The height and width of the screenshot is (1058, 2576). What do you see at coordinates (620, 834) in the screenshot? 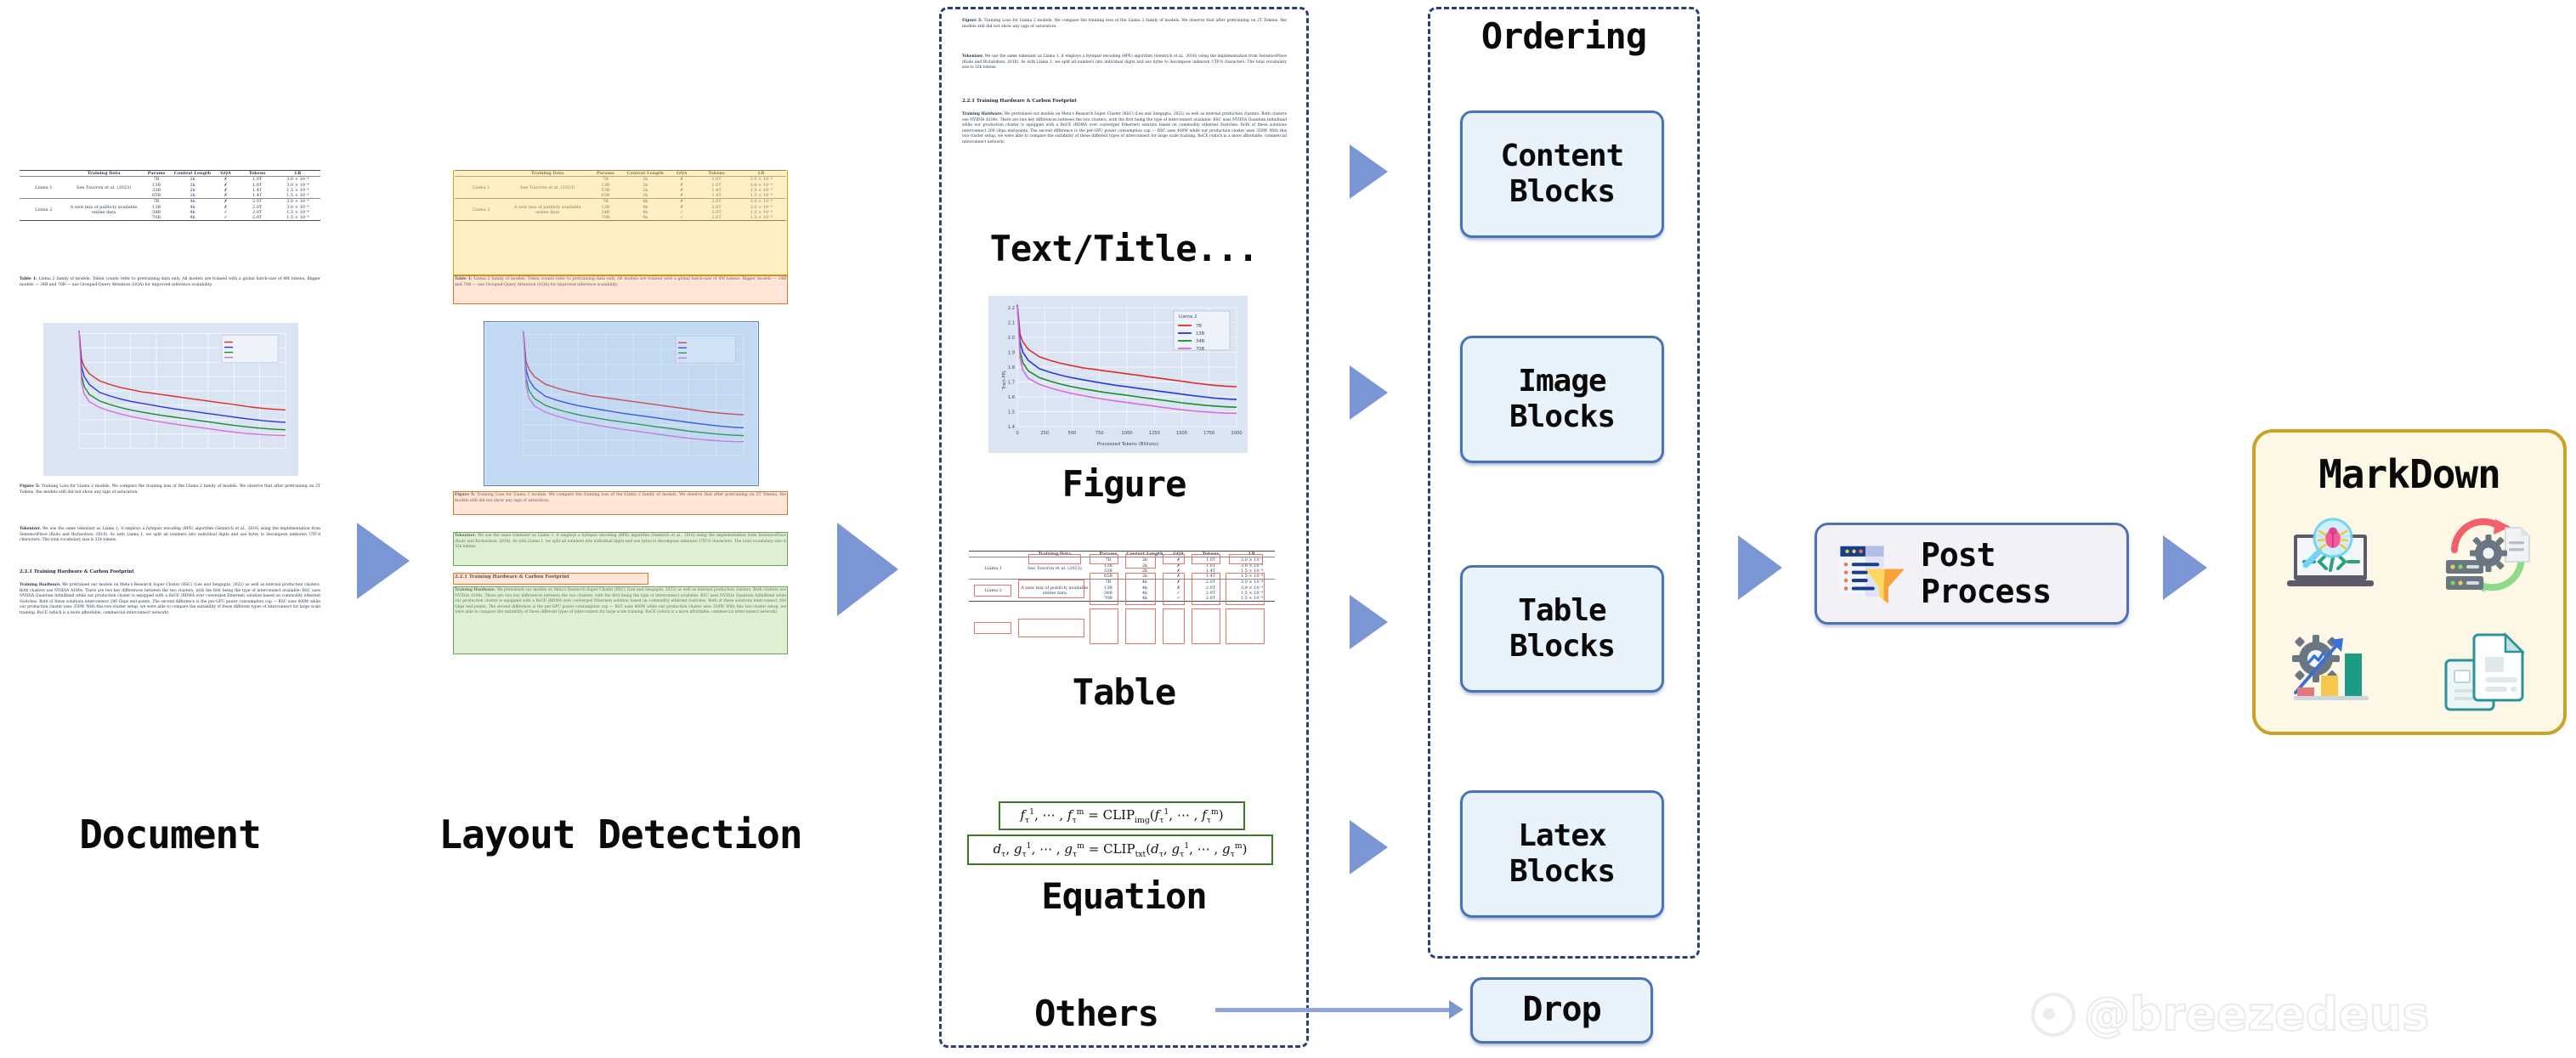
I see `stage-label-layout-detection: Layout Detection` at bounding box center [620, 834].